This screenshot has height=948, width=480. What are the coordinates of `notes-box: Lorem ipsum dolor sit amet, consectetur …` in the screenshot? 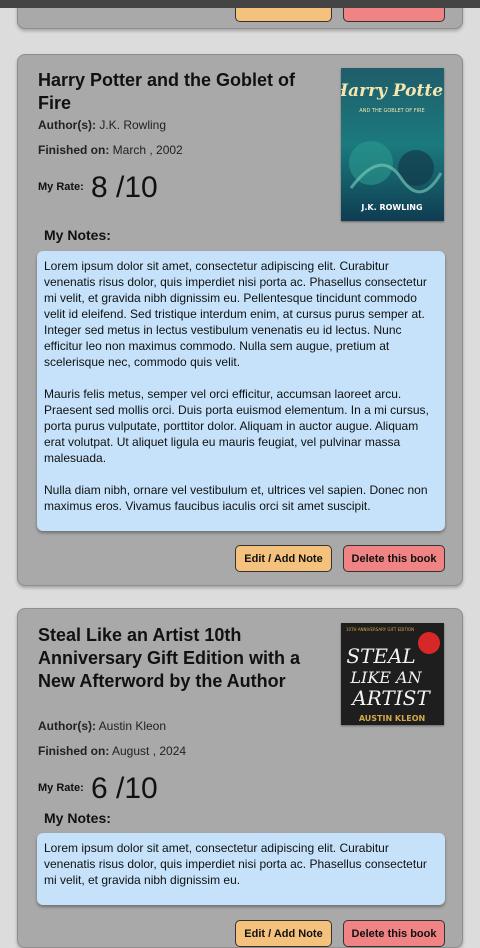 It's located at (241, 869).